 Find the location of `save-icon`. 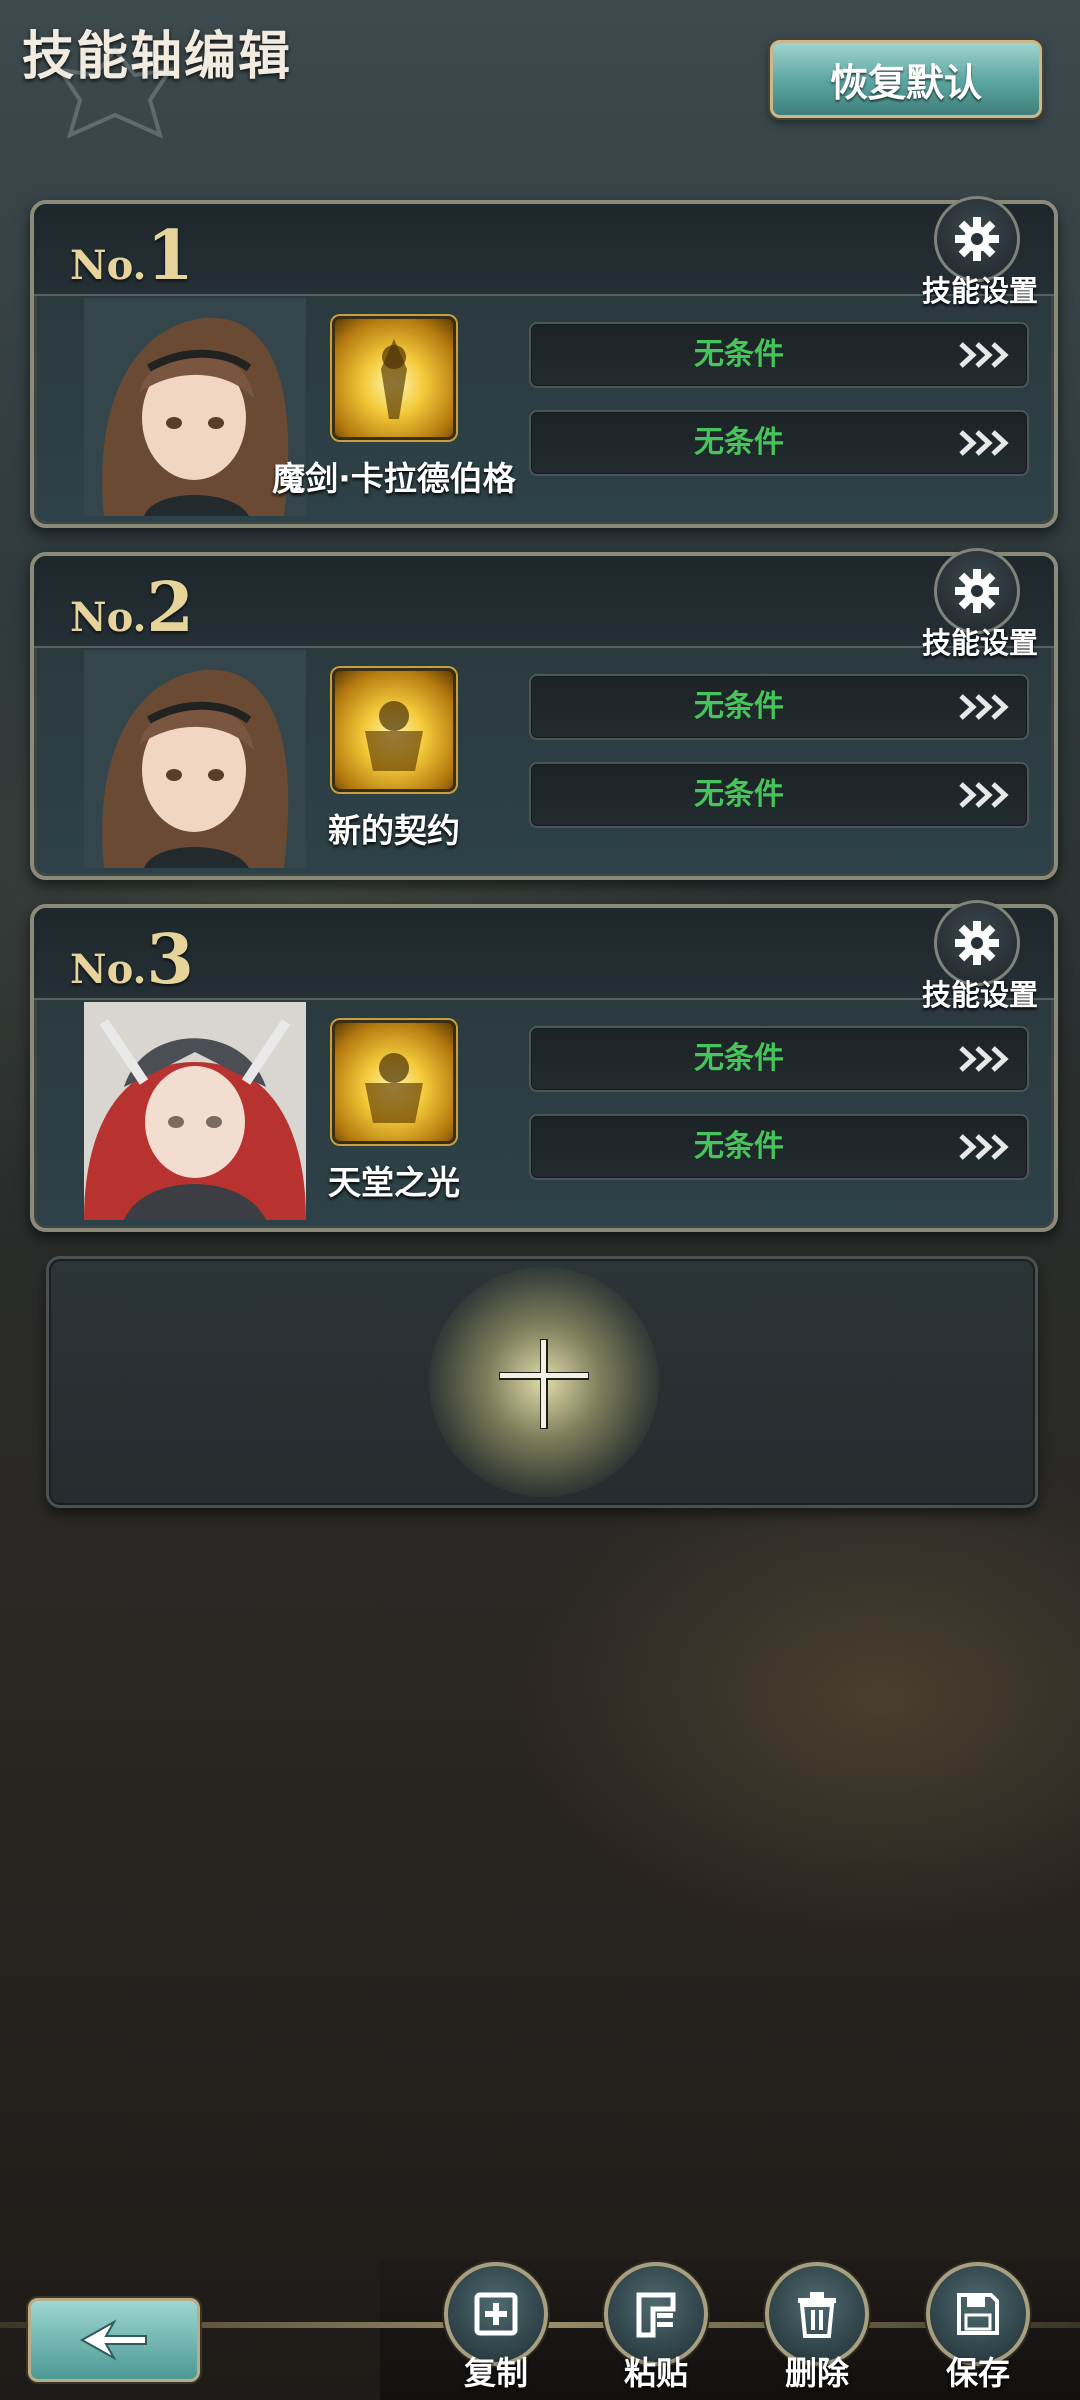

save-icon is located at coordinates (978, 2314).